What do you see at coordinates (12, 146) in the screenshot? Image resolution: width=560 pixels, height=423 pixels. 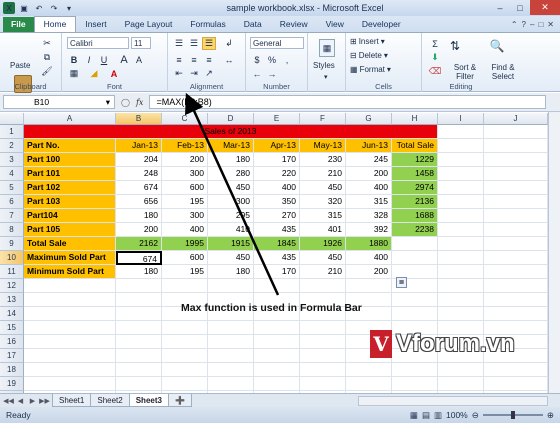 I see `row-header-2: 2` at bounding box center [12, 146].